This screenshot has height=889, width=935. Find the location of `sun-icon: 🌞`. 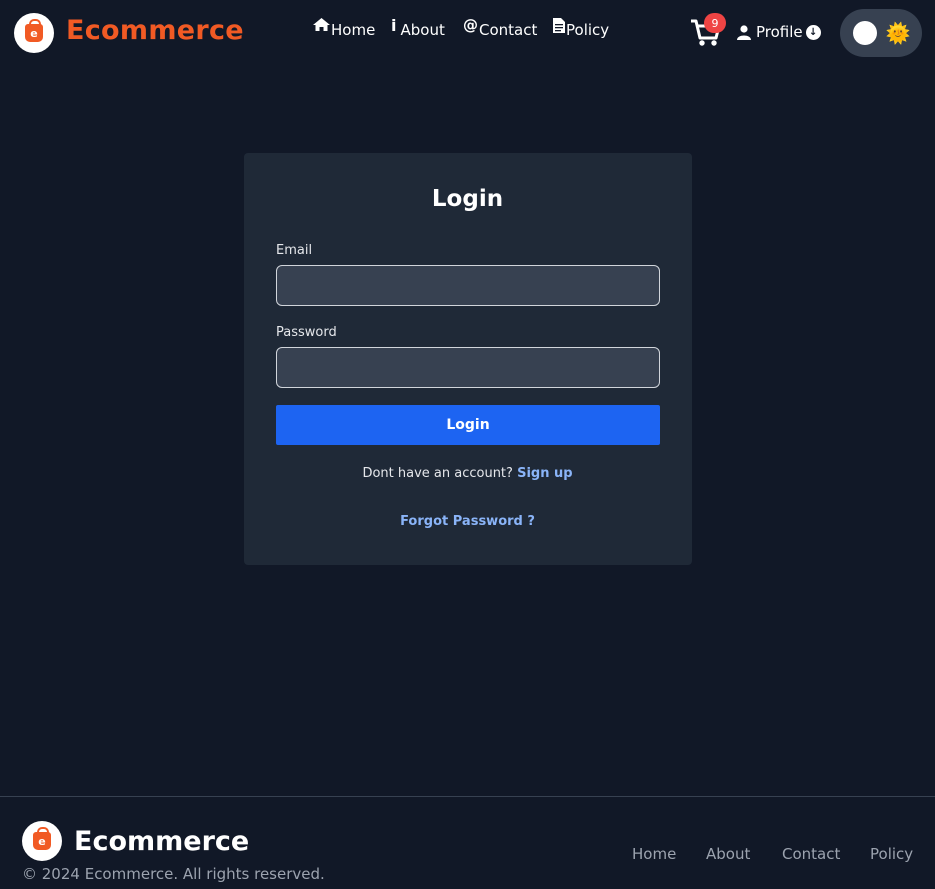

sun-icon: 🌞 is located at coordinates (898, 33).